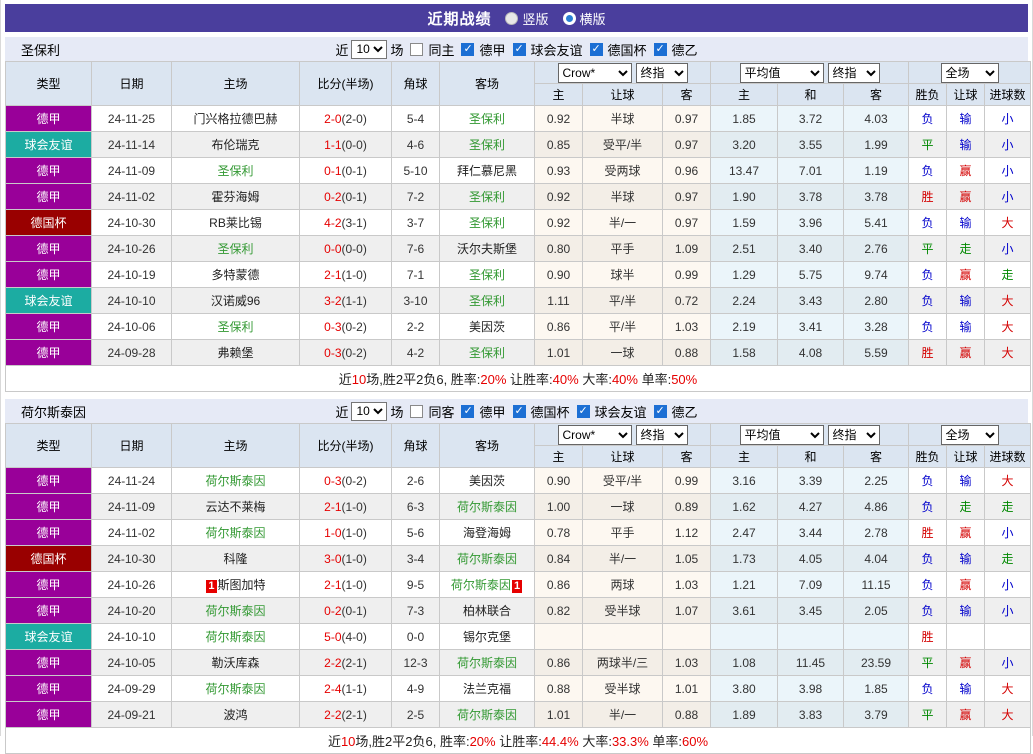 The image size is (1033, 754). I want to click on crow-home-odds: 0.84, so click(558, 558).